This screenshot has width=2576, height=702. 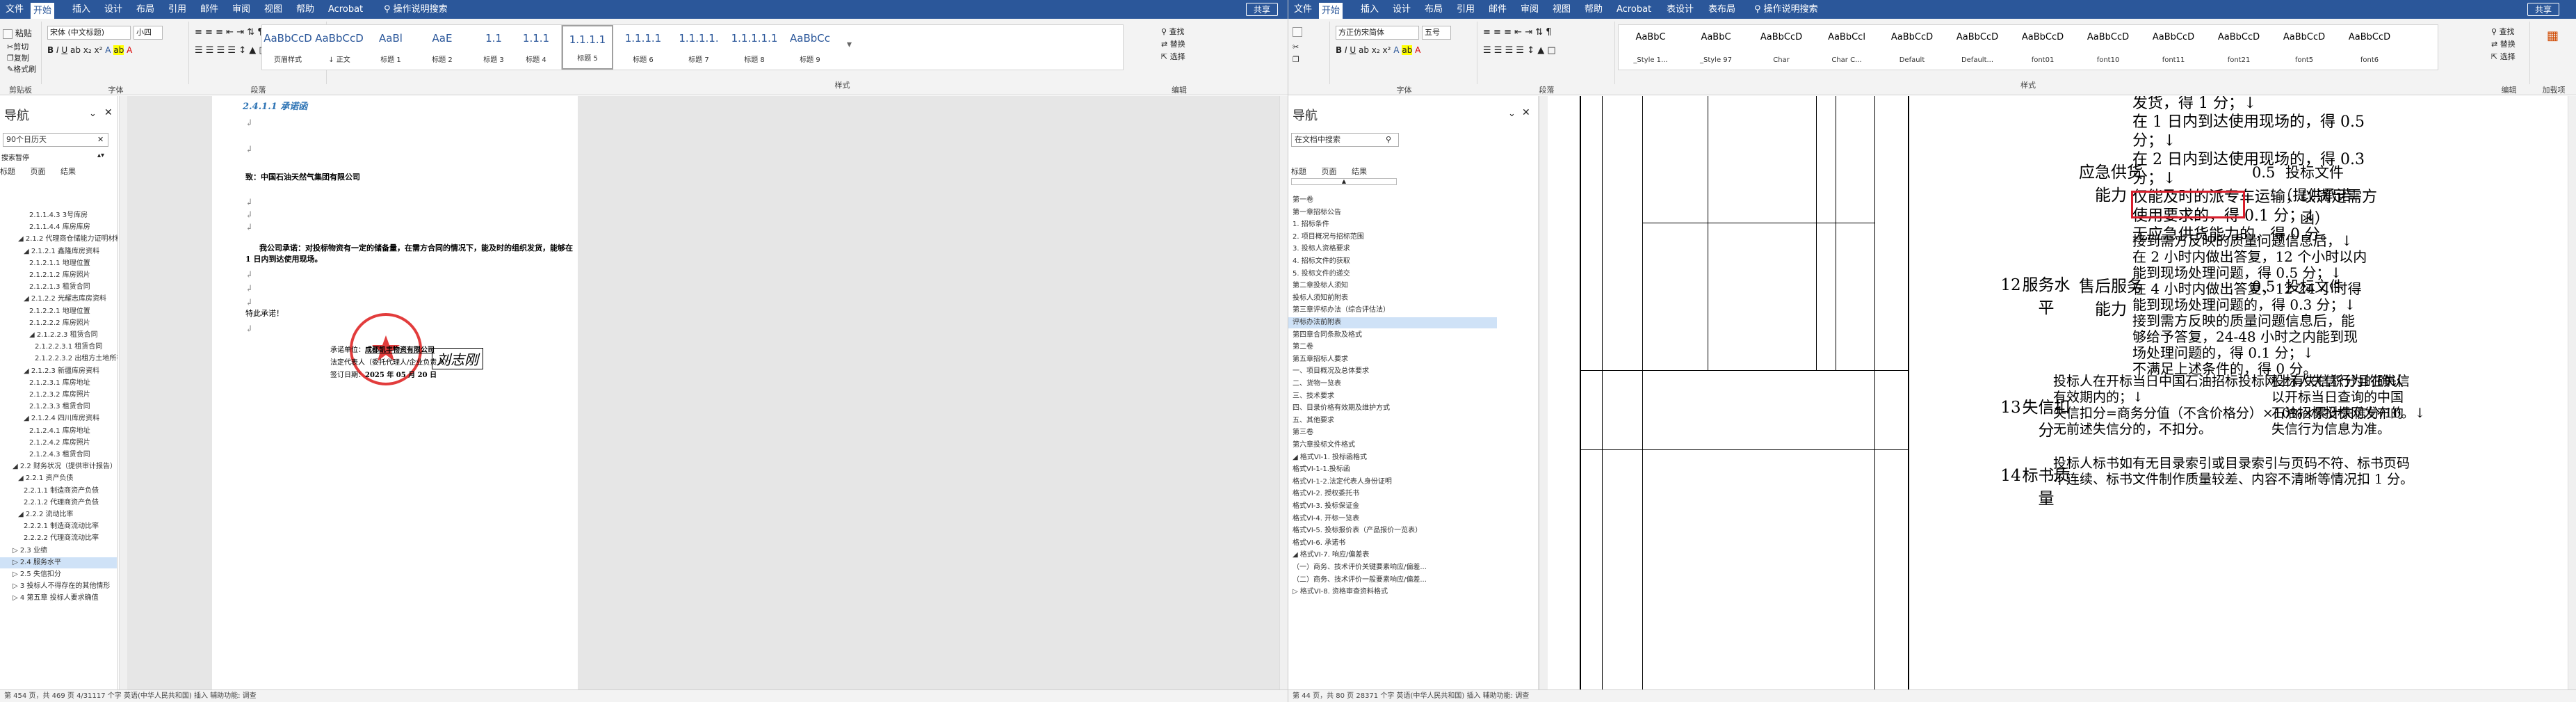 What do you see at coordinates (1716, 47) in the screenshot?
I see `style-item: AaBbC _Style 97` at bounding box center [1716, 47].